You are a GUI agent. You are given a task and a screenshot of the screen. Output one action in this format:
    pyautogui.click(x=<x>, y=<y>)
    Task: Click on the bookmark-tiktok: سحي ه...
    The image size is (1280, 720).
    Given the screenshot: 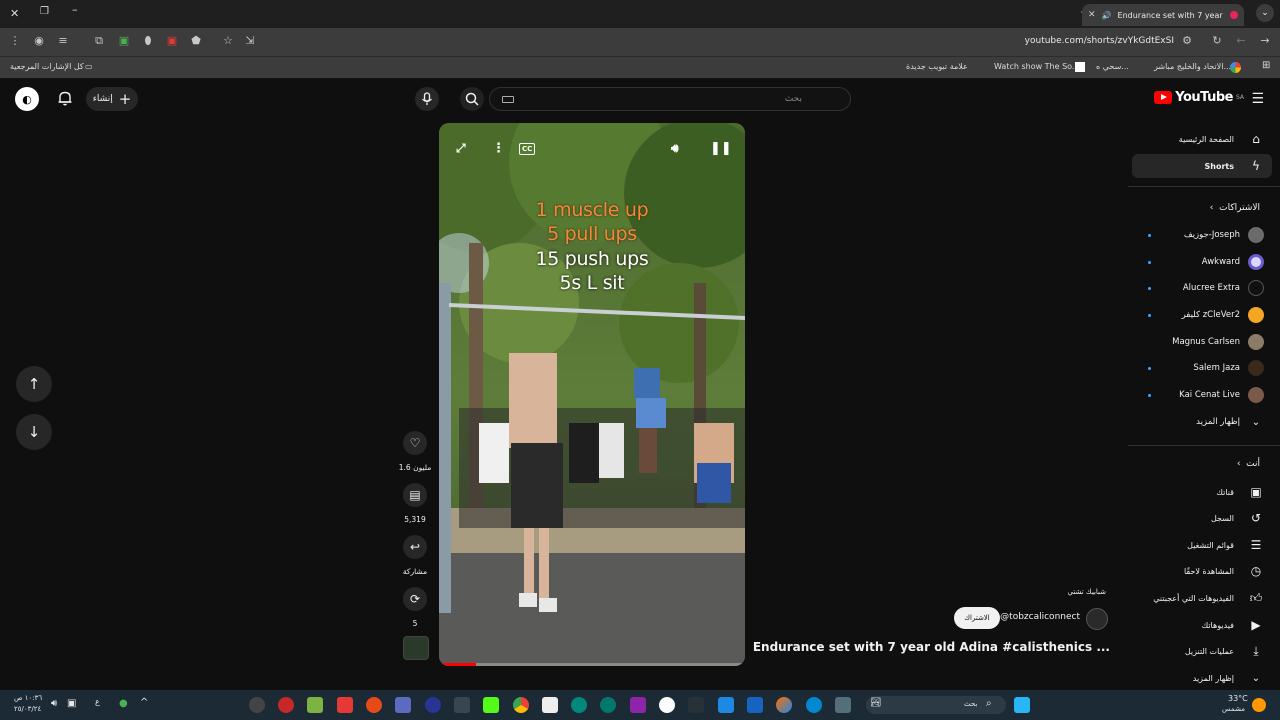 What is the action you would take?
    pyautogui.click(x=1112, y=66)
    